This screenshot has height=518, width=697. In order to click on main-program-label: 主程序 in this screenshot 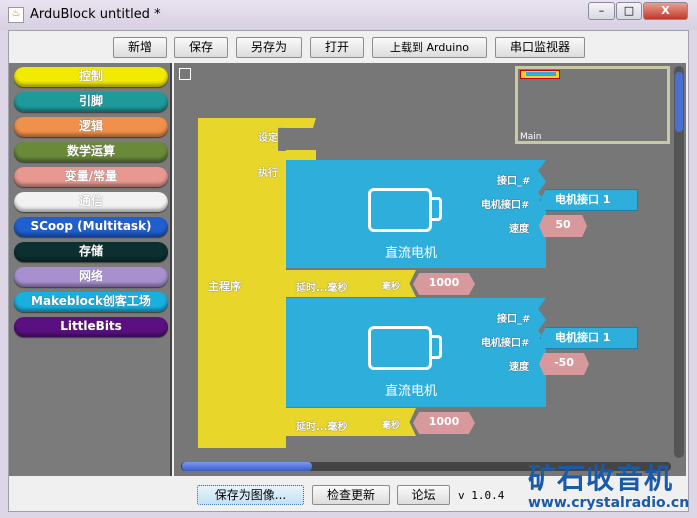, I will do `click(224, 286)`.